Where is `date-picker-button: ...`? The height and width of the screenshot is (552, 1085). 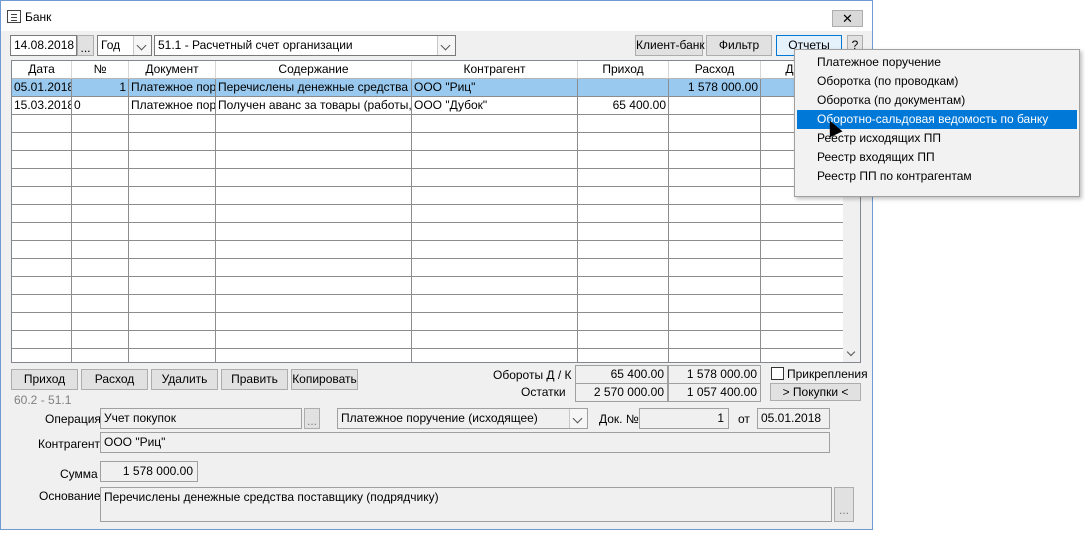 date-picker-button: ... is located at coordinates (85, 45).